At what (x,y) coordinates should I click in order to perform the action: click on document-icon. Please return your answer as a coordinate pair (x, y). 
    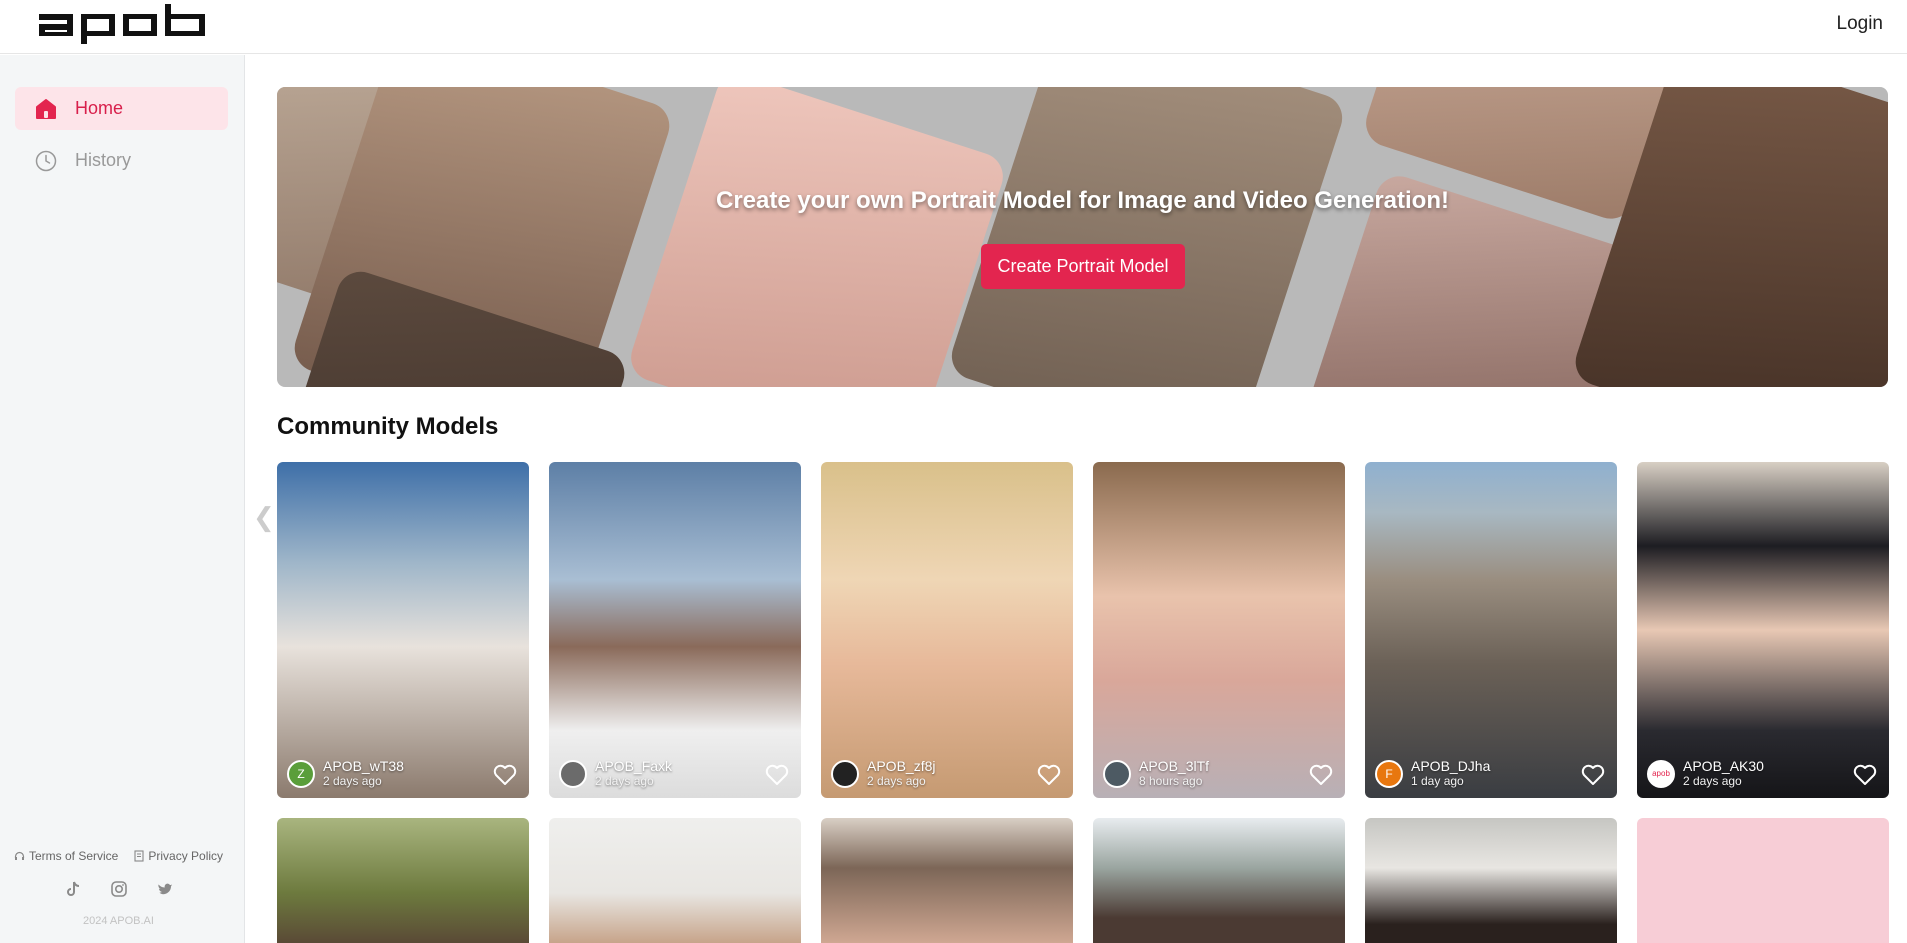
    Looking at the image, I should click on (139, 856).